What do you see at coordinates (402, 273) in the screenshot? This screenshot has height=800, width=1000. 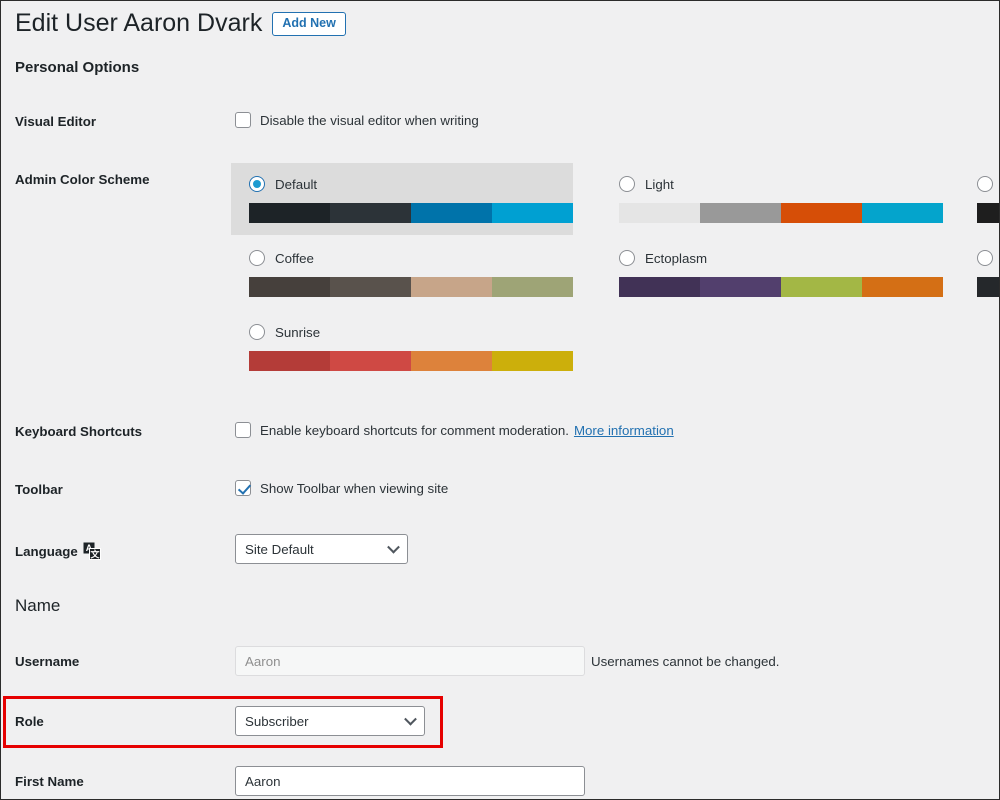 I see `color-scheme-option-coffee: Coffee` at bounding box center [402, 273].